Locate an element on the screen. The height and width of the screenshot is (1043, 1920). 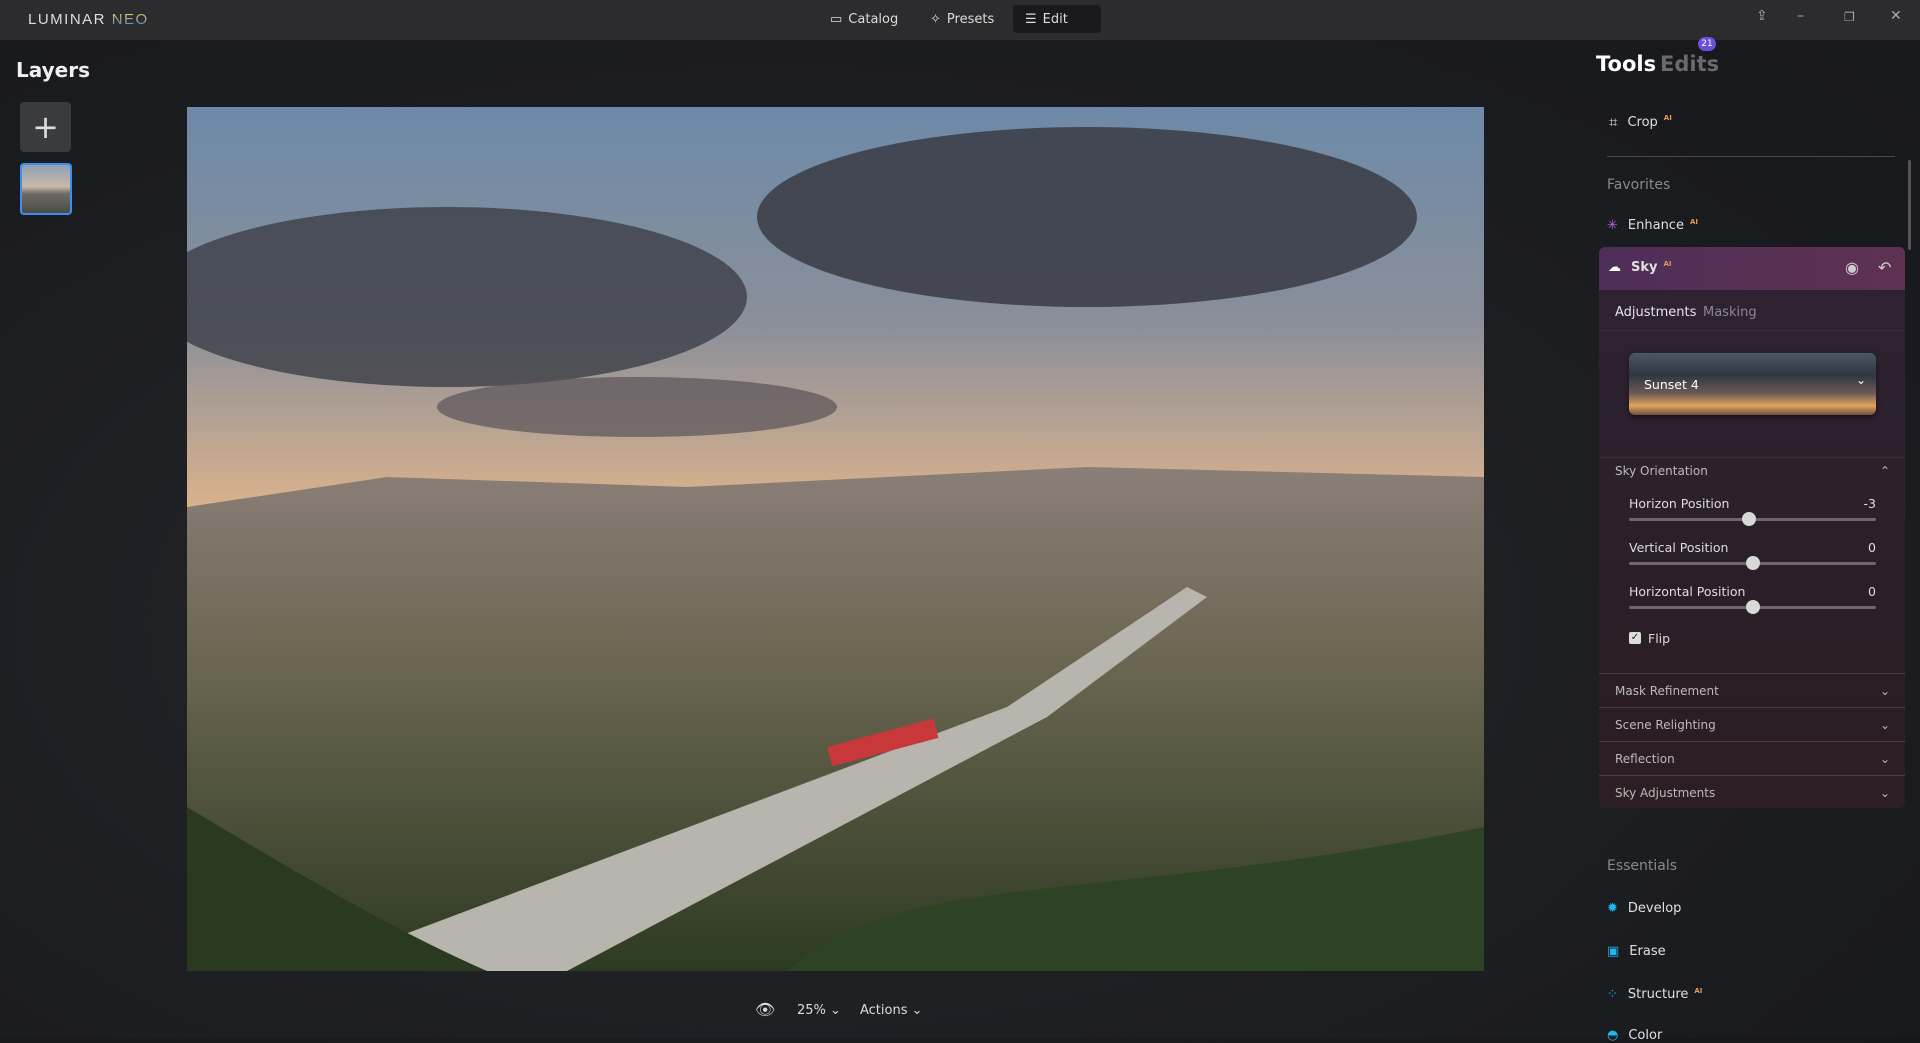
tool-label: Erase is located at coordinates (1647, 951).